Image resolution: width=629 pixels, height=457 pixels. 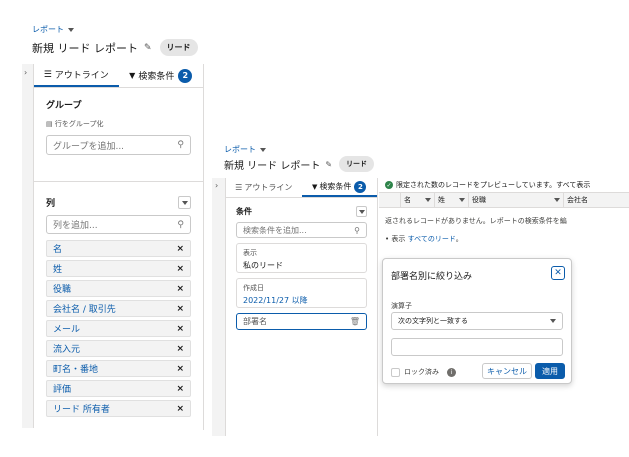 What do you see at coordinates (118, 348) in the screenshot?
I see `column-item: 流入元 ×` at bounding box center [118, 348].